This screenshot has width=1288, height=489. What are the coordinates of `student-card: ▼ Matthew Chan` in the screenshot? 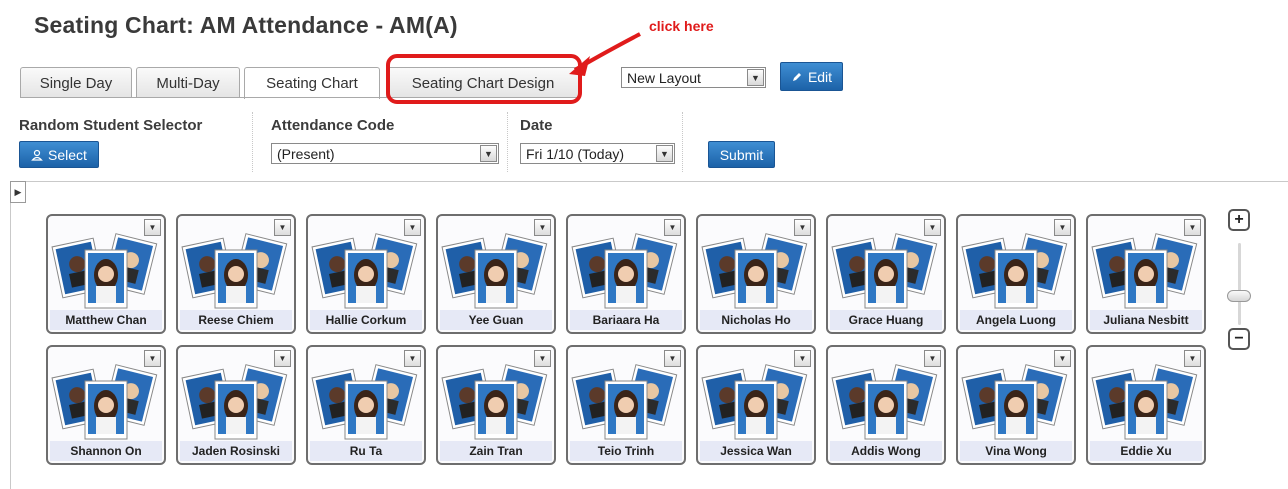 It's located at (106, 274).